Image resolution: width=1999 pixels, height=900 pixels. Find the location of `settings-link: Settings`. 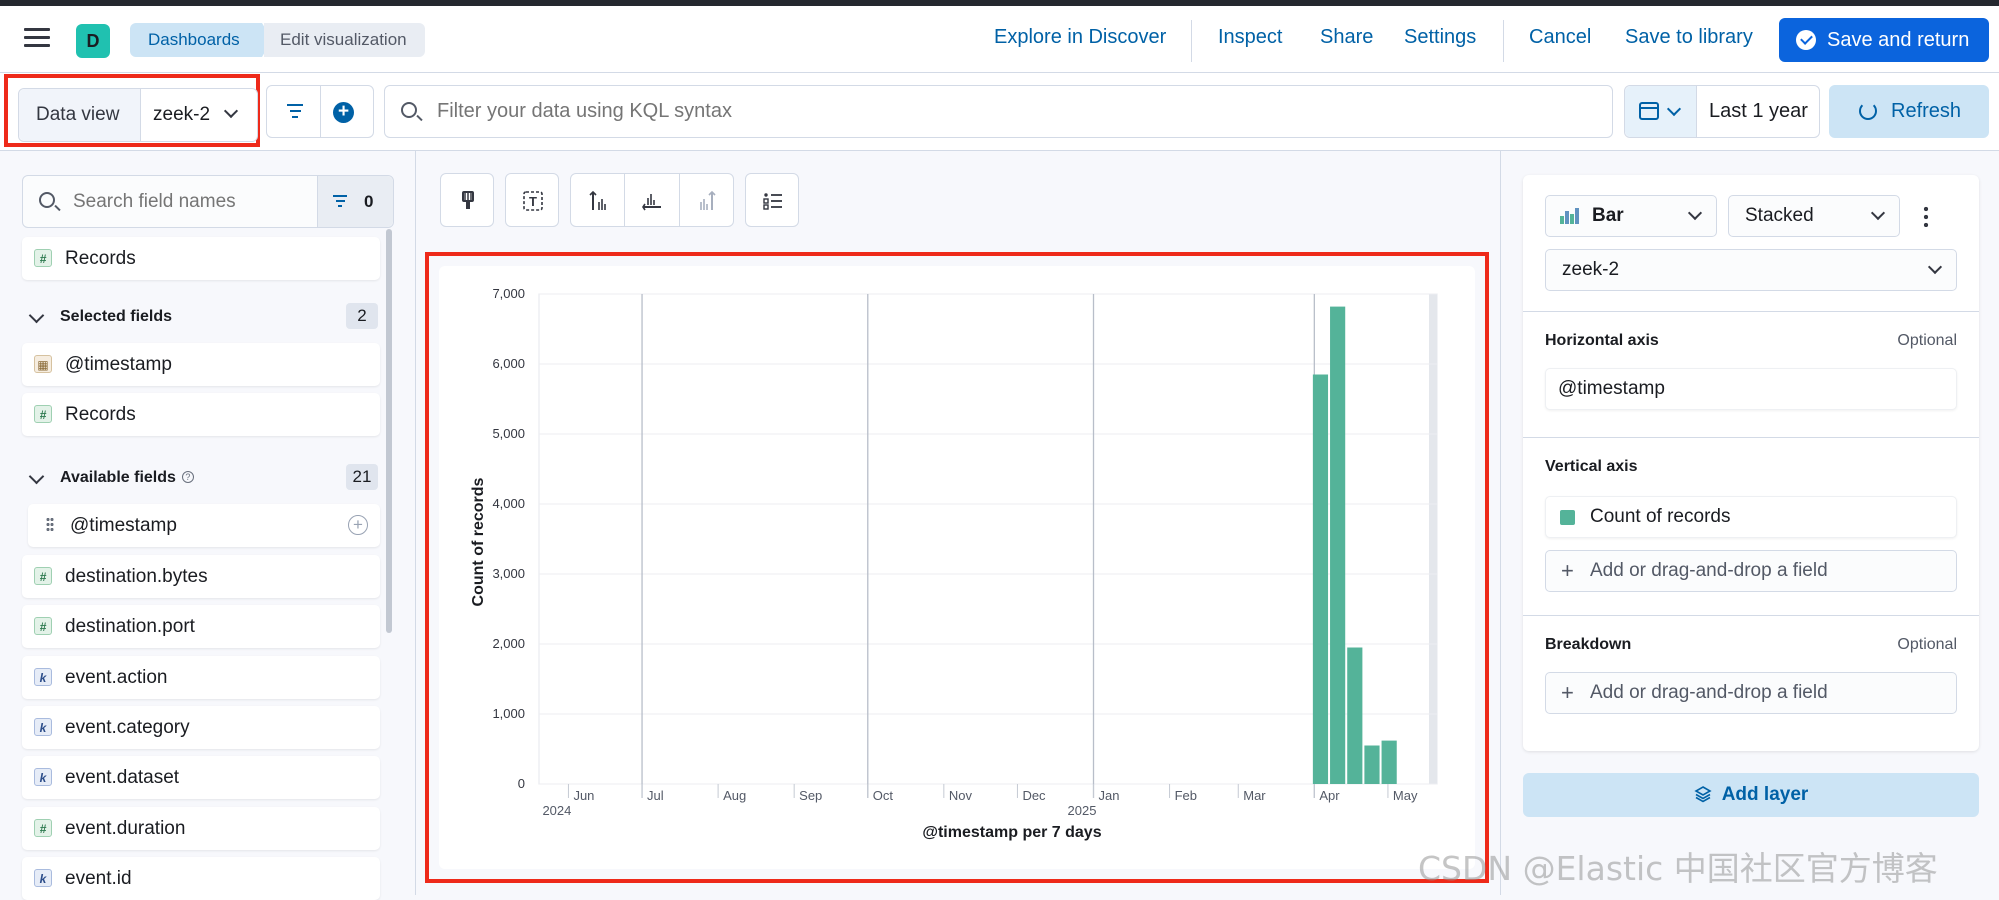

settings-link: Settings is located at coordinates (1440, 37).